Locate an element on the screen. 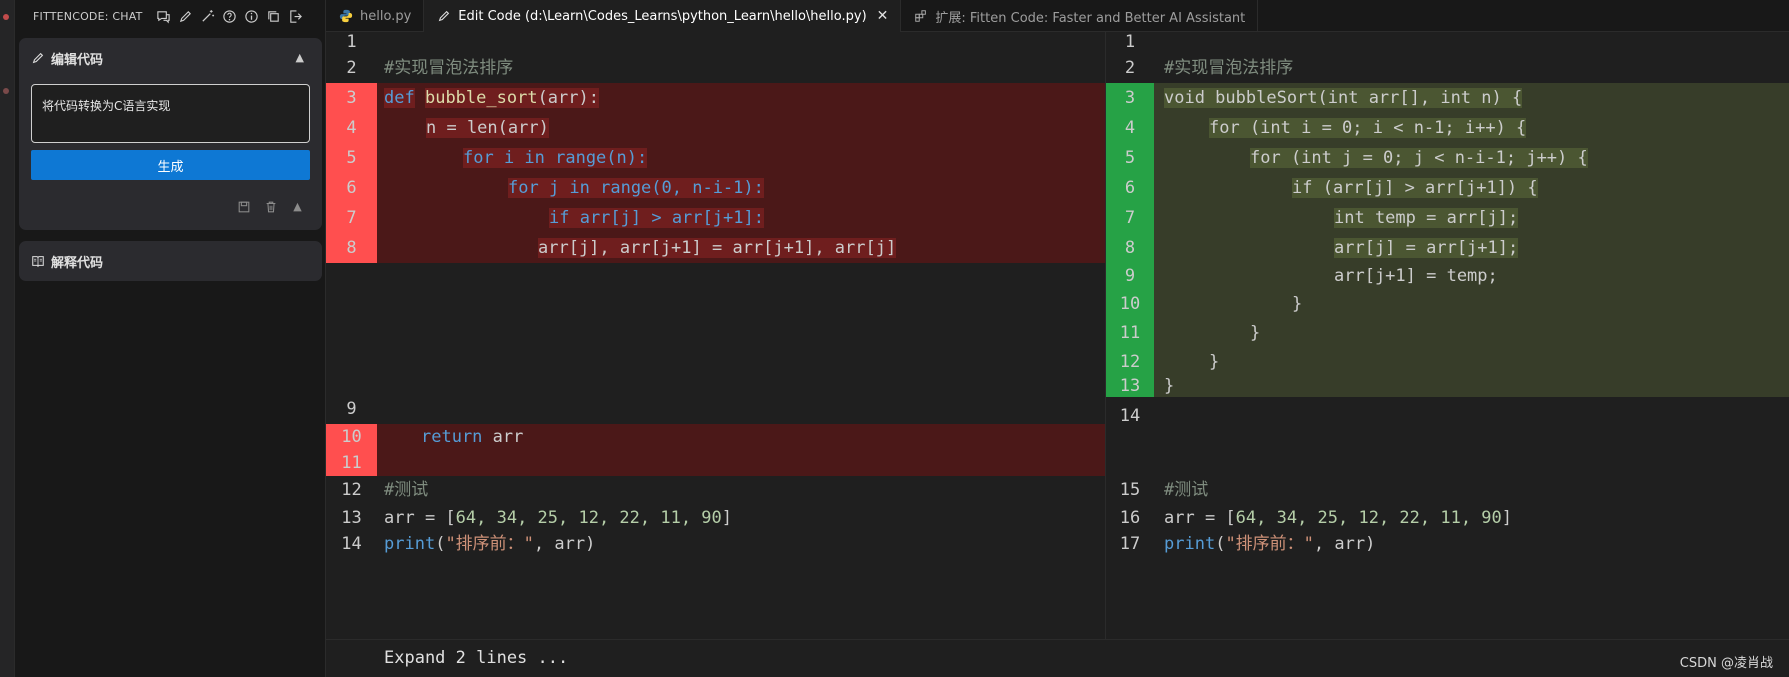 The height and width of the screenshot is (677, 1789). edit-code-card: 编辑代码 ▲ 将代码转换为C语言实现 生成 ▲ is located at coordinates (170, 134).